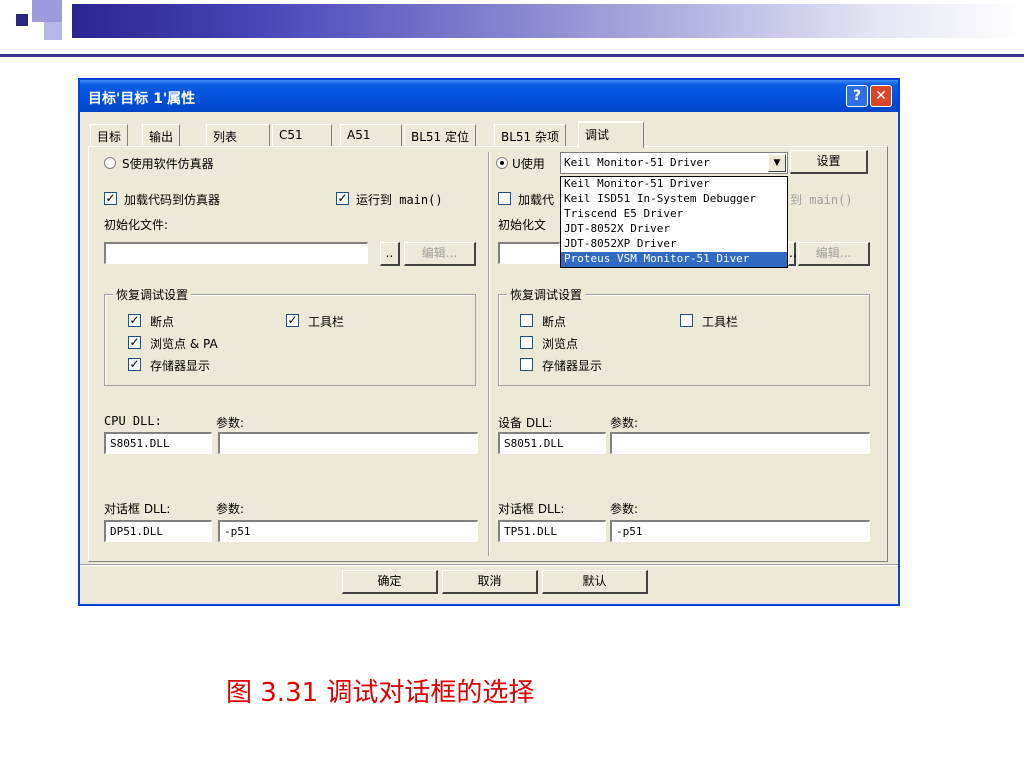 The width and height of the screenshot is (1024, 768). What do you see at coordinates (136, 225) in the screenshot?
I see `left-init-file-label: 初始化文件:` at bounding box center [136, 225].